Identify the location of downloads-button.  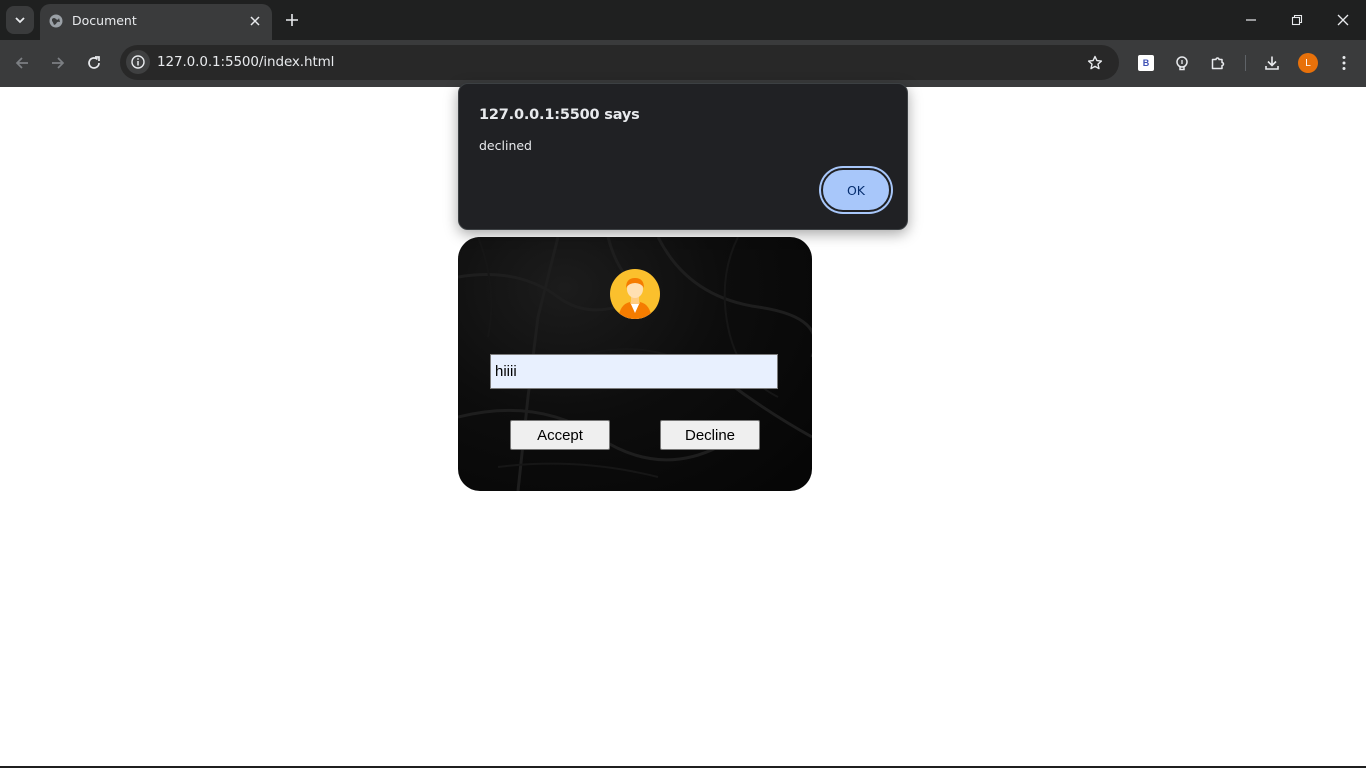
(1272, 63).